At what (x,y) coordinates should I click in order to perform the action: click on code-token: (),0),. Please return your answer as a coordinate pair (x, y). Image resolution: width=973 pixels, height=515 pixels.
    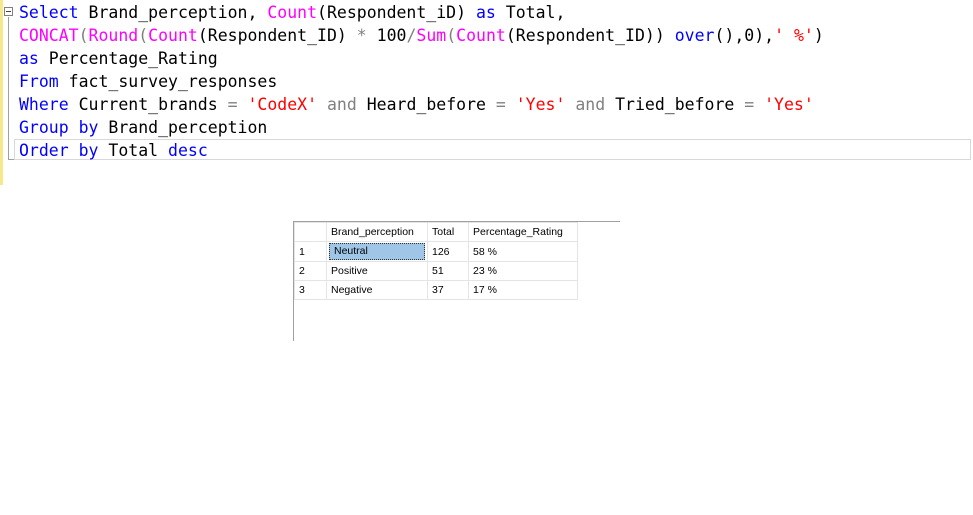
    Looking at the image, I should click on (744, 35).